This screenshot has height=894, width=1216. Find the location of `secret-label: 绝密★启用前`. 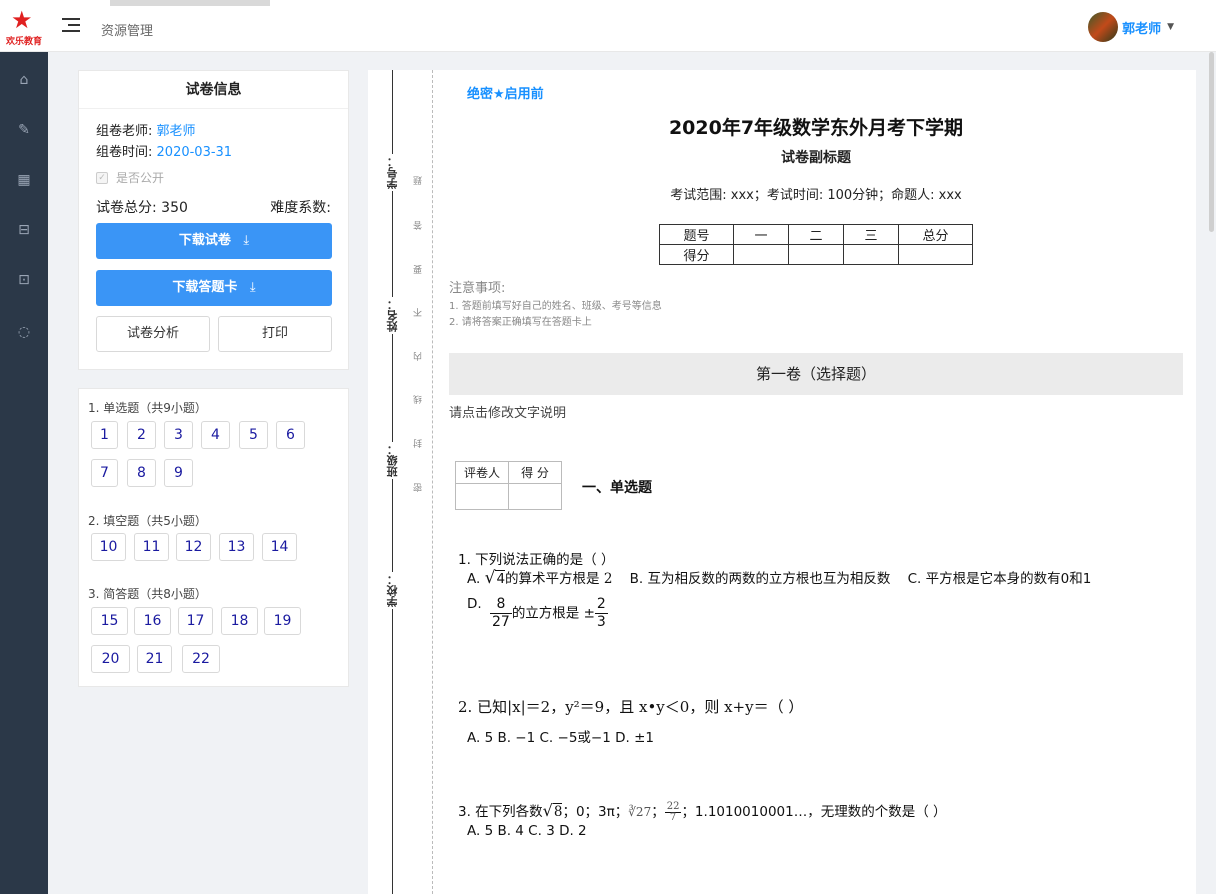

secret-label: 绝密★启用前 is located at coordinates (505, 92).